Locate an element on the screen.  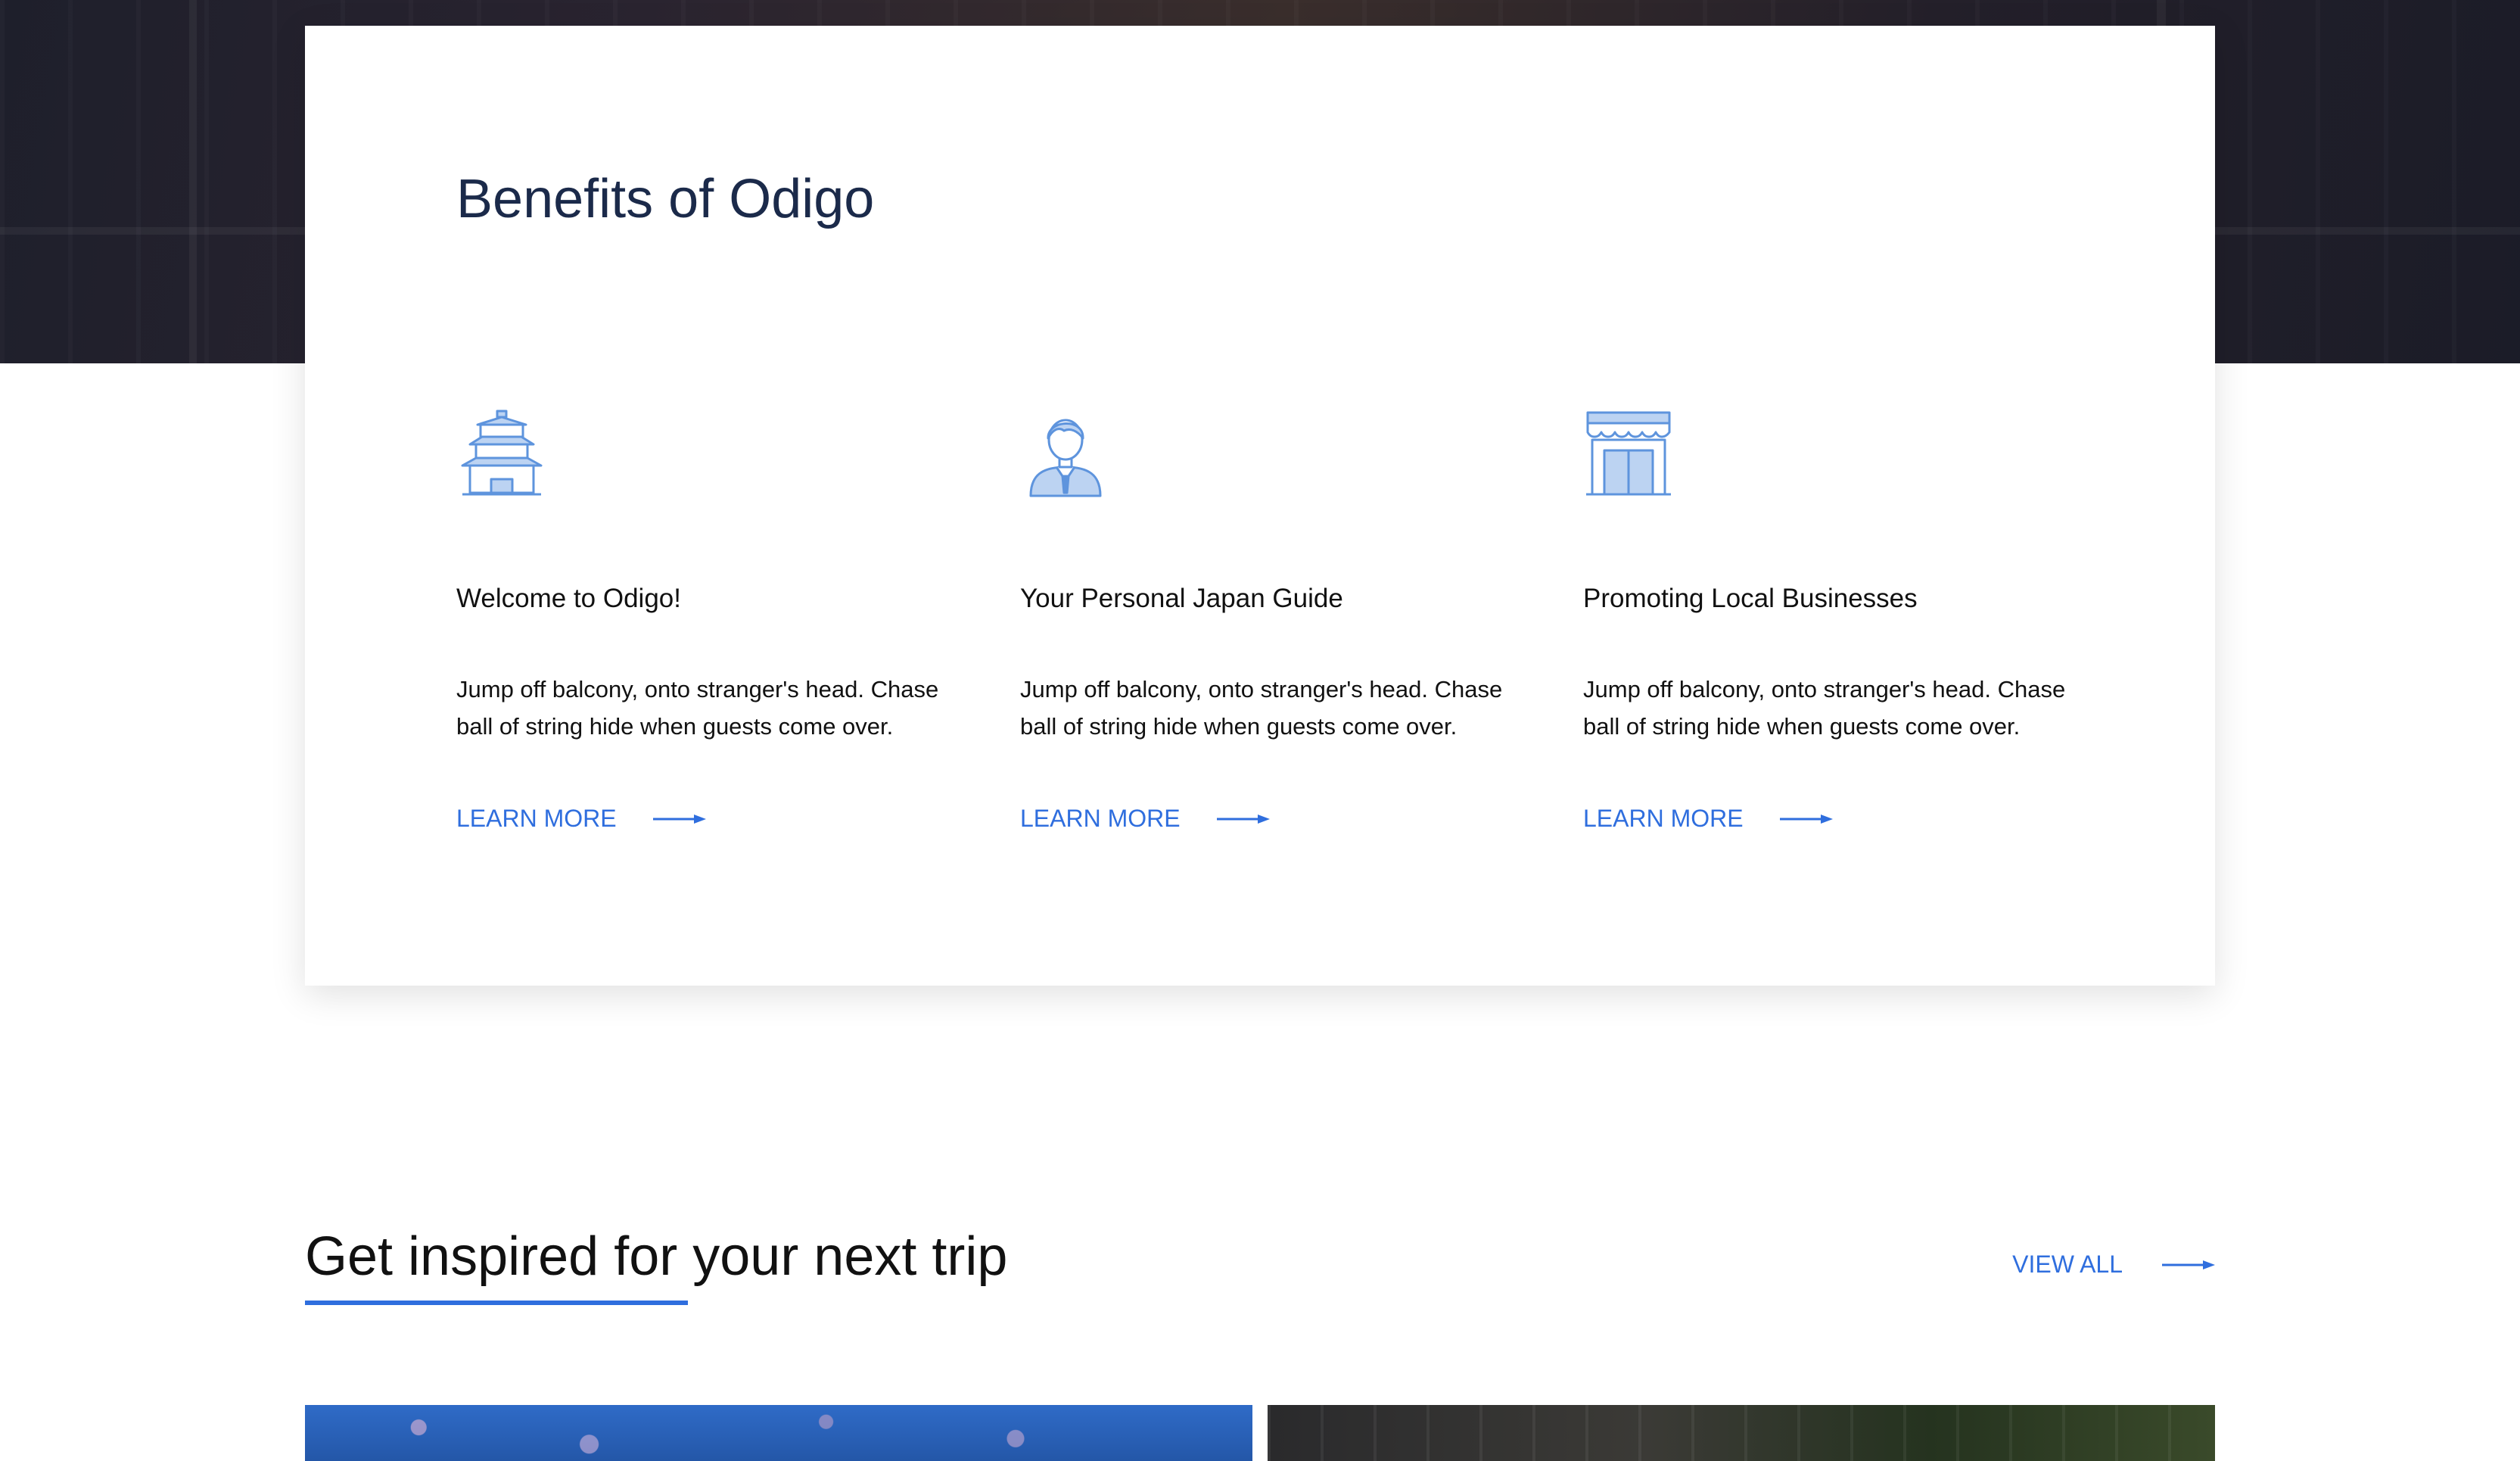
learn-more-link-welcome: LEARN MORE is located at coordinates (581, 819).